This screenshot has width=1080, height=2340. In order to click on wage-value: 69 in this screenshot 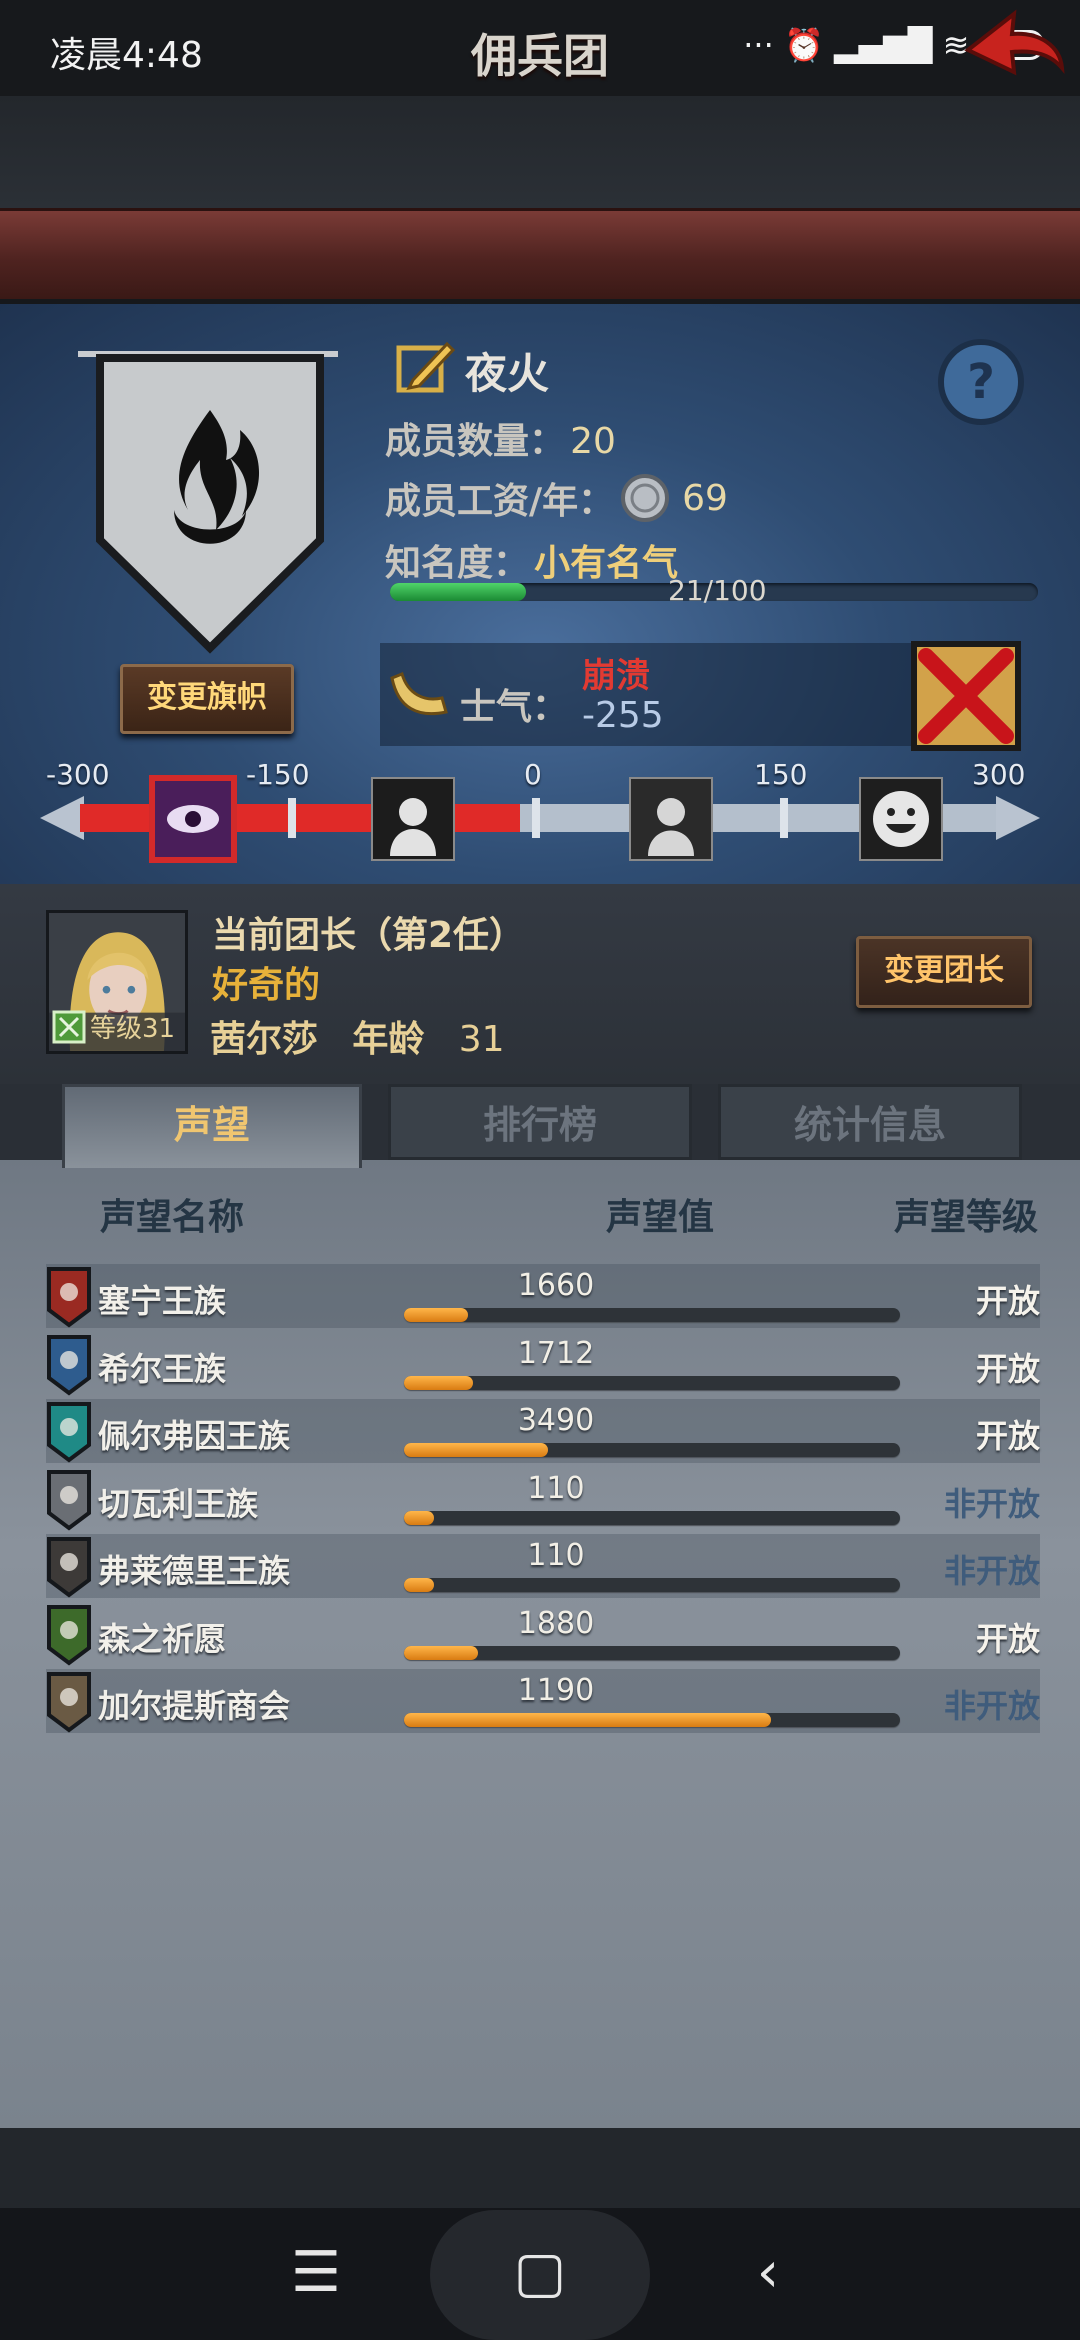, I will do `click(705, 498)`.